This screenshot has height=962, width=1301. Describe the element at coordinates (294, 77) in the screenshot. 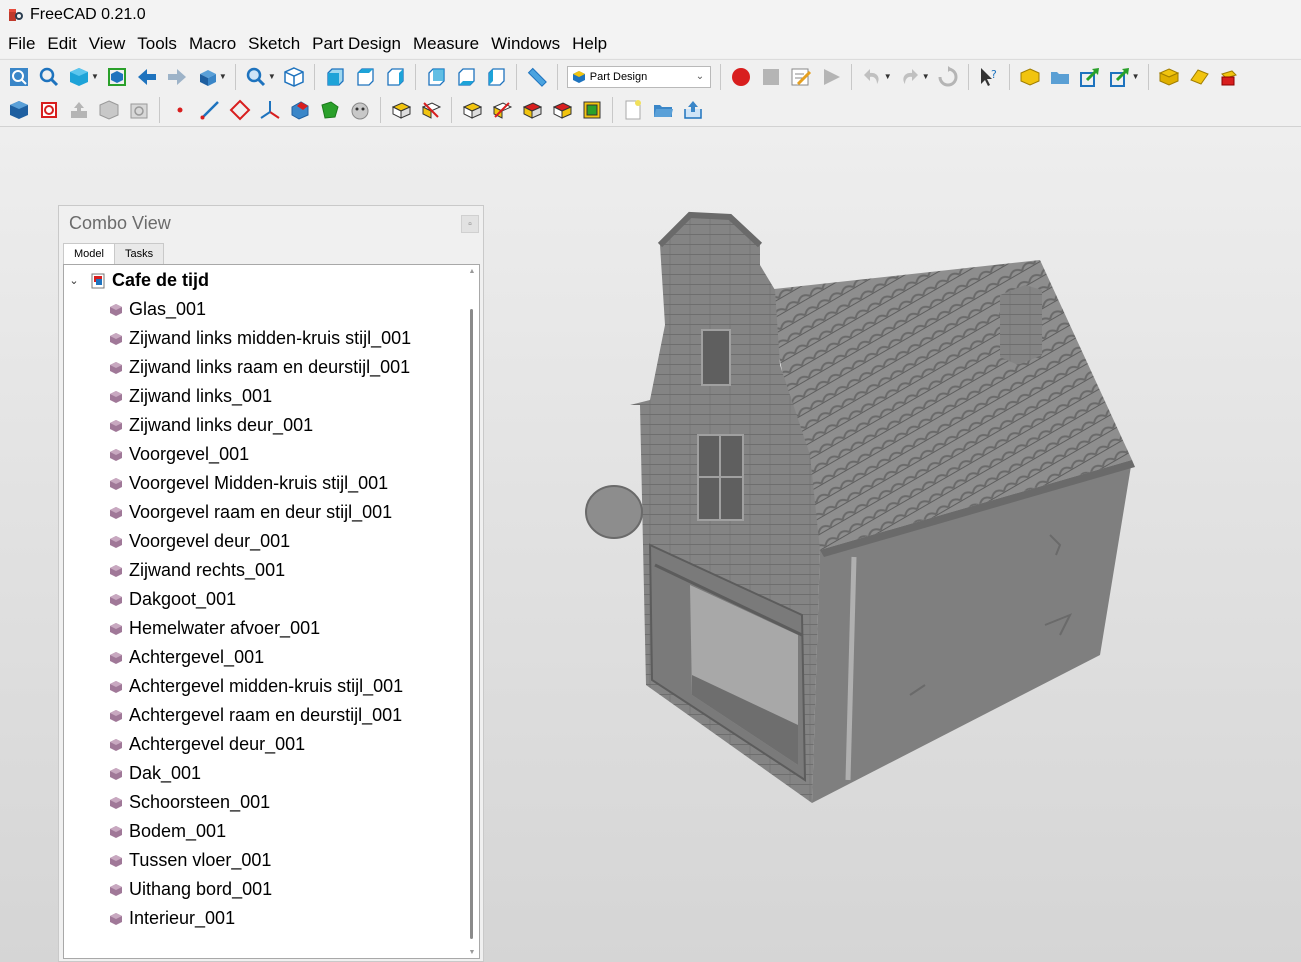

I see `isometric-view-icon` at that location.